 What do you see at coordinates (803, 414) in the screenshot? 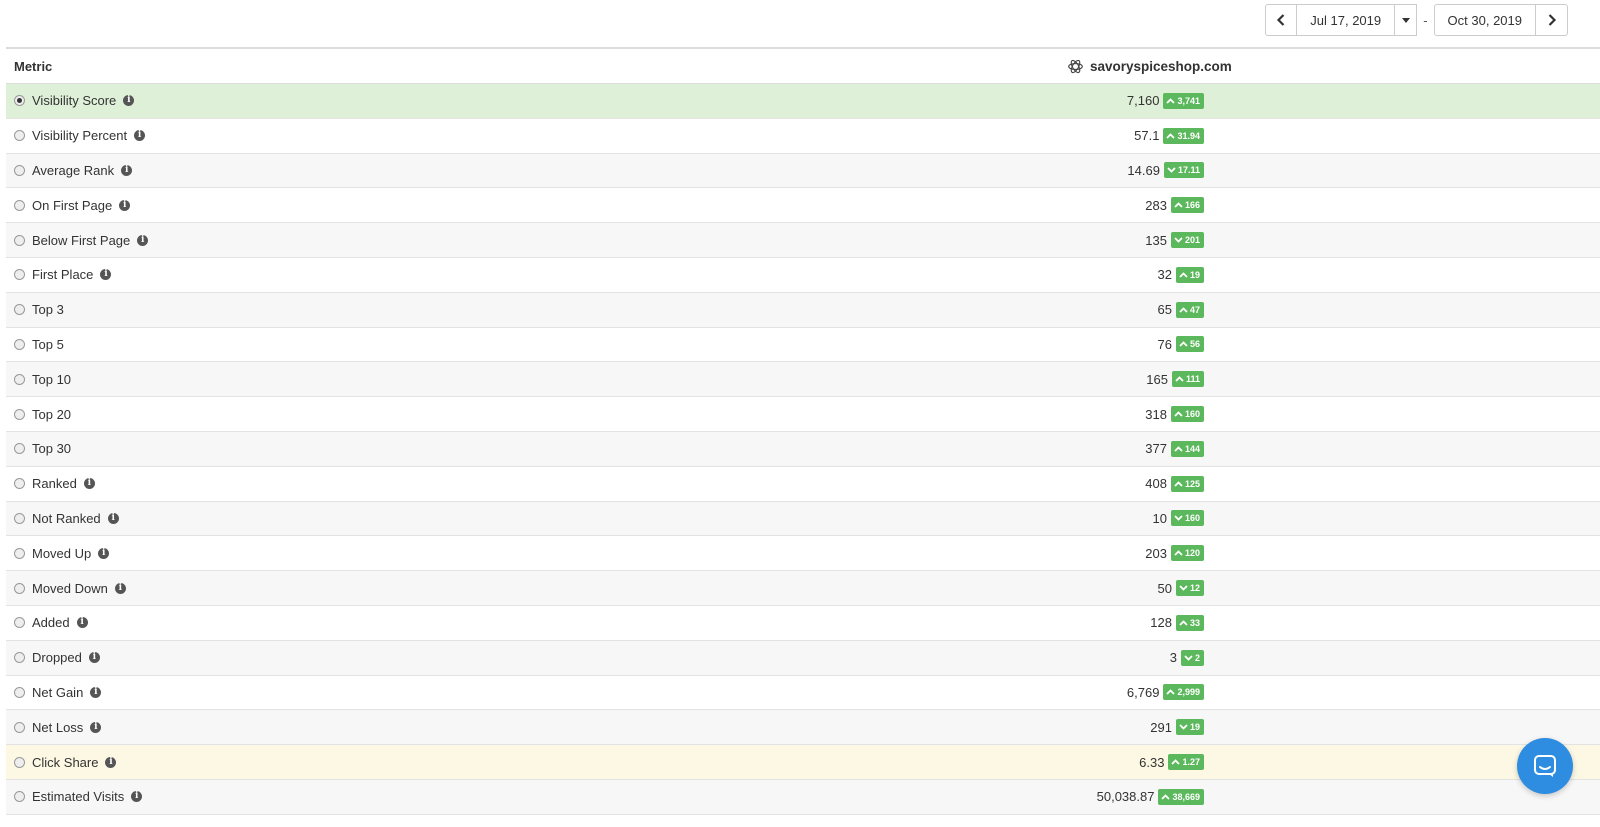
I see `table-row: Top 20 318 160` at bounding box center [803, 414].